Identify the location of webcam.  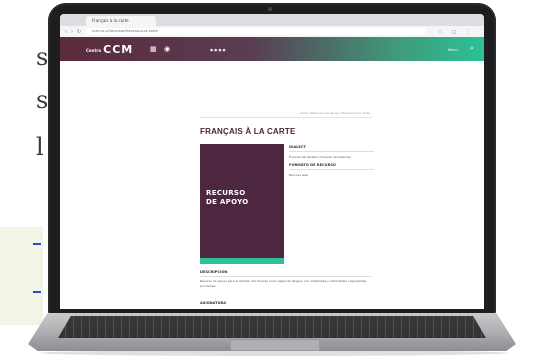
(270, 9).